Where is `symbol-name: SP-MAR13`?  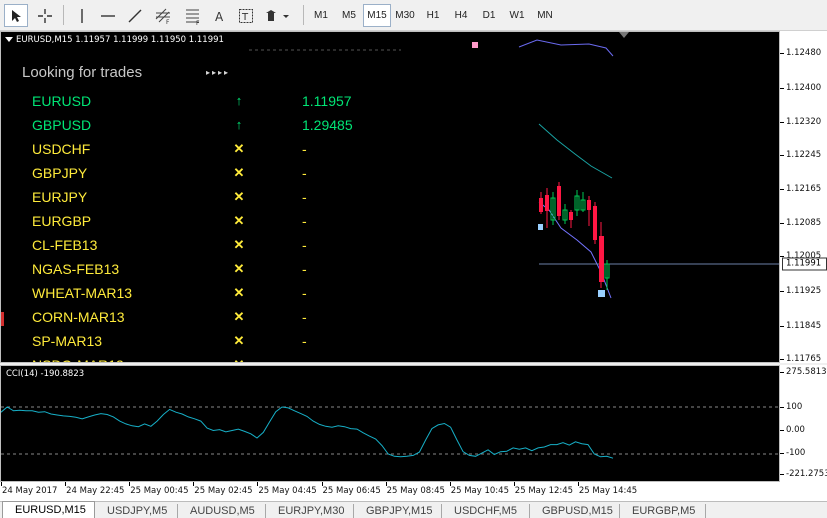 symbol-name: SP-MAR13 is located at coordinates (67, 341).